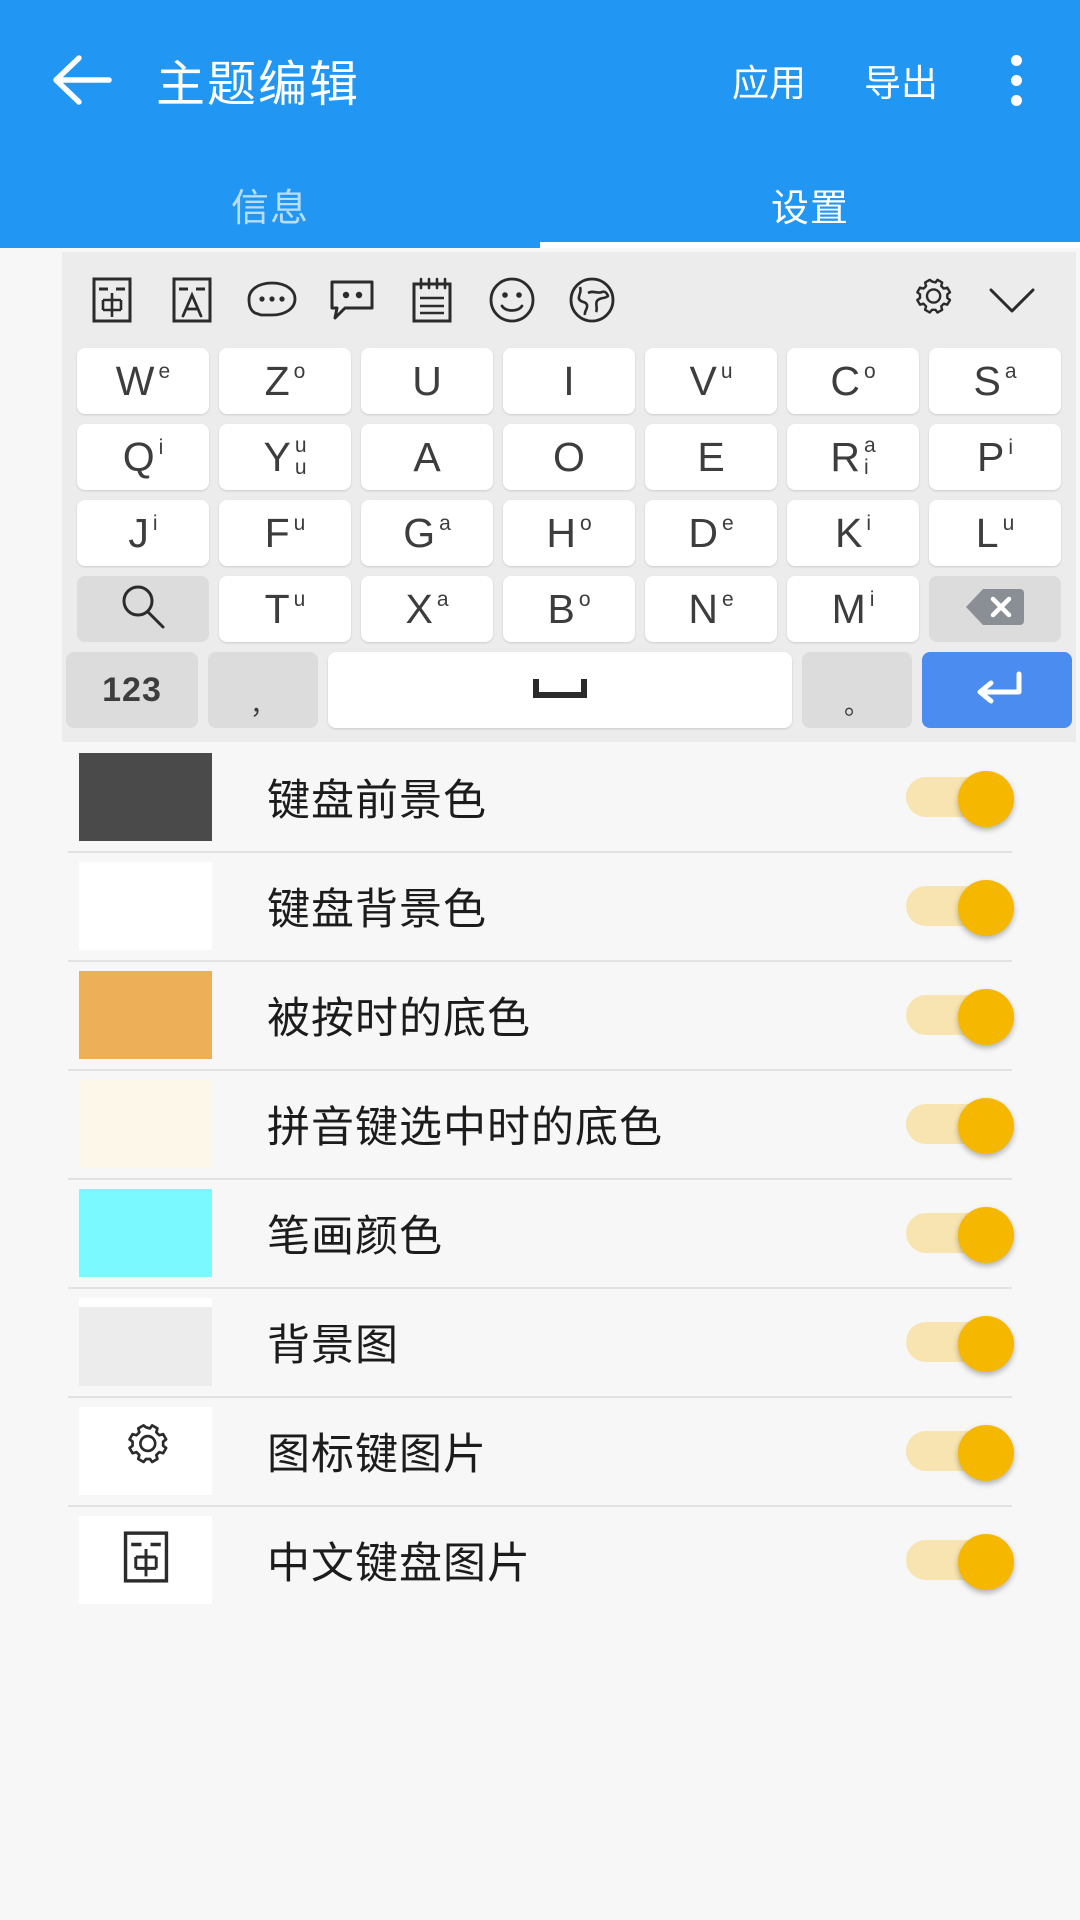 This screenshot has width=1080, height=1920. What do you see at coordinates (540, 1123) in the screenshot?
I see `settings-row: 拼音键选中时的底色` at bounding box center [540, 1123].